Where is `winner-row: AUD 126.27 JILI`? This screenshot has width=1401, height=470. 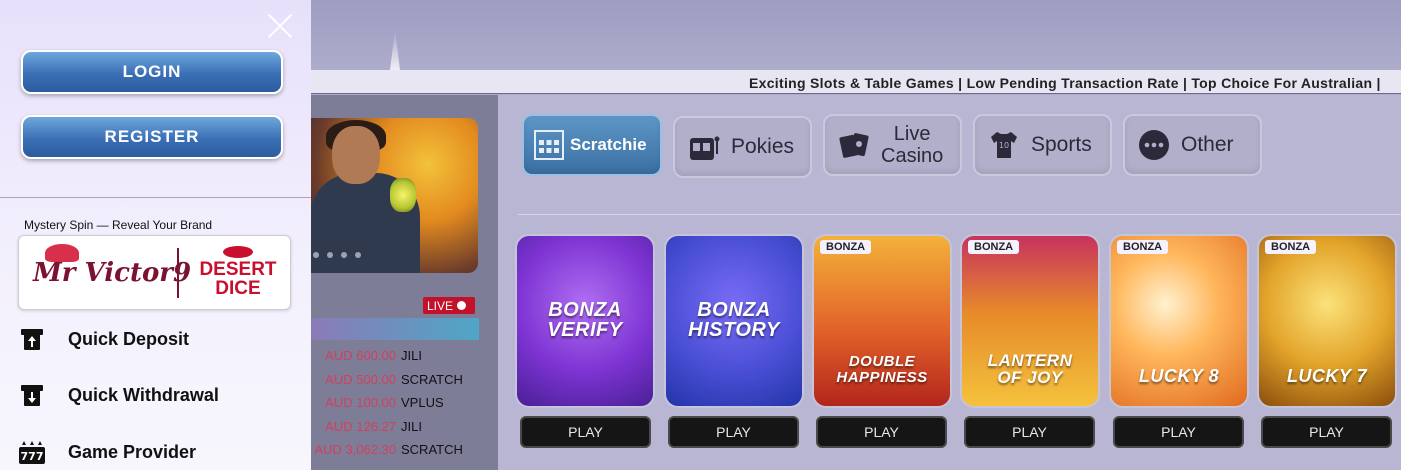 winner-row: AUD 126.27 JILI is located at coordinates (404, 427).